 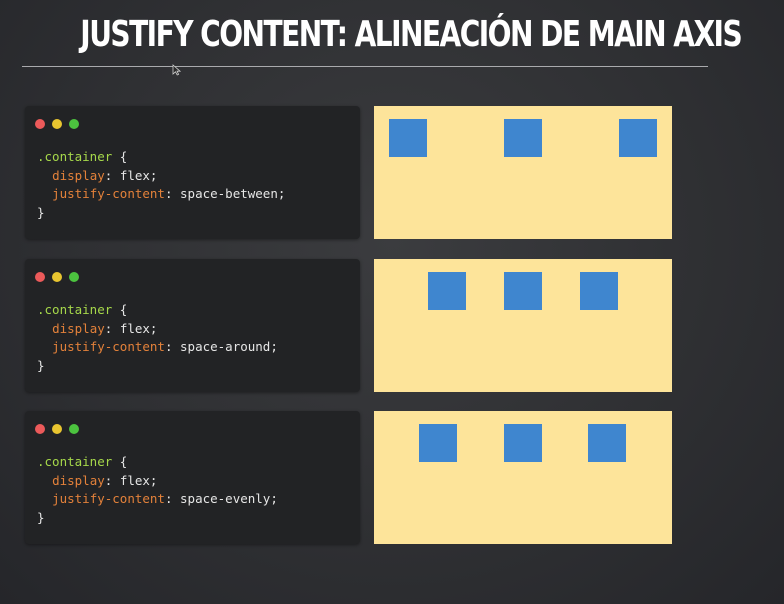 I want to click on slide-title: JUSTIFY CONTENT: ALINEACIÓN DE MAIN AXIS, so click(x=411, y=34).